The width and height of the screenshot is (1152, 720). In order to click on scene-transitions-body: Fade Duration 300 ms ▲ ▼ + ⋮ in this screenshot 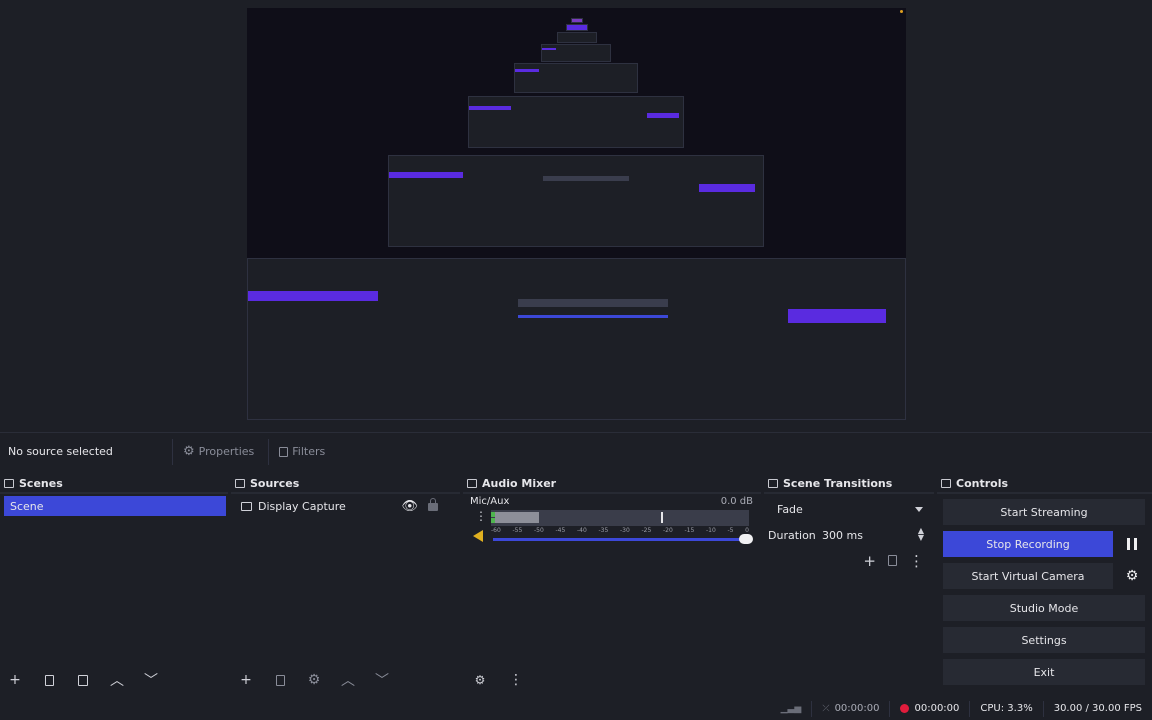, I will do `click(849, 594)`.